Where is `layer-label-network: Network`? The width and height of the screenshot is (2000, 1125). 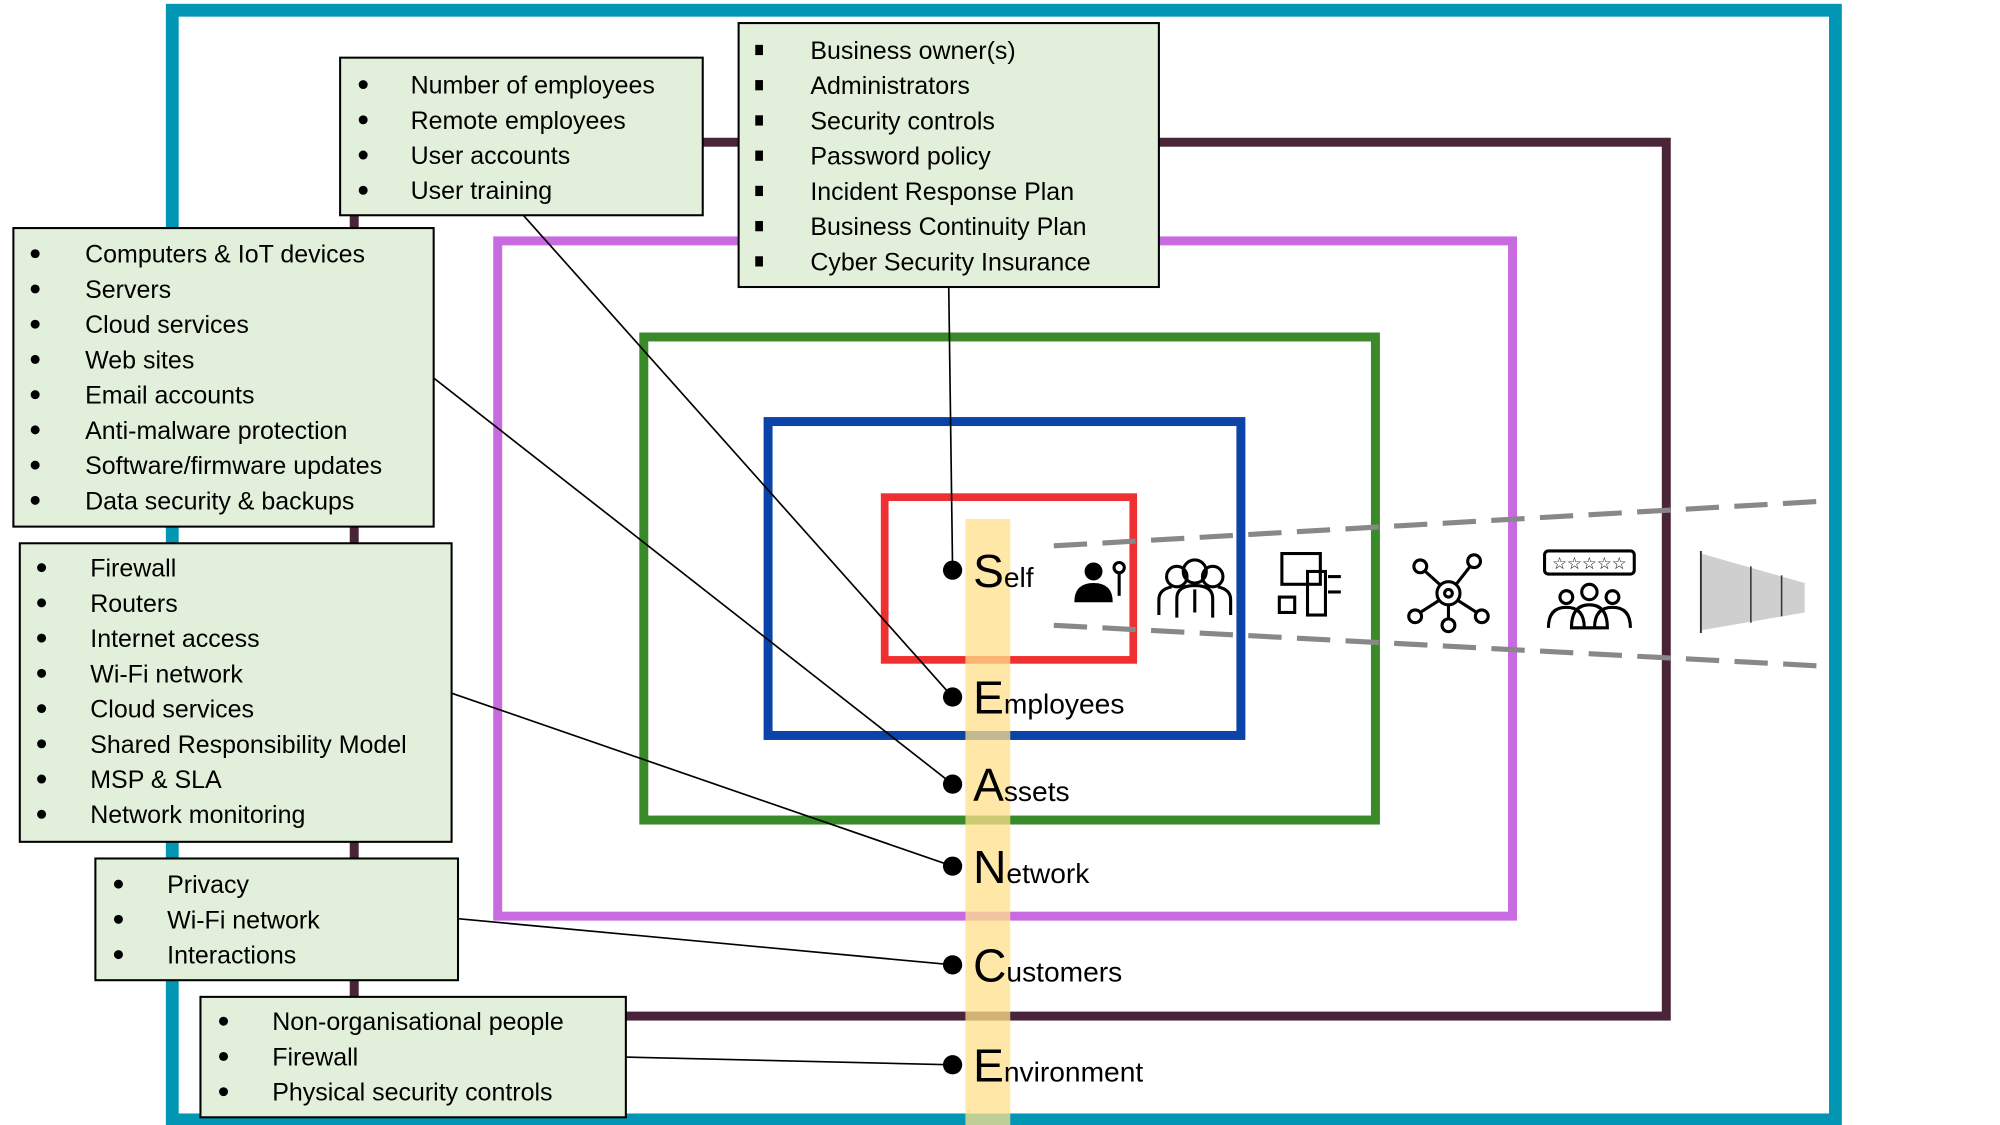 layer-label-network: Network is located at coordinates (1031, 867).